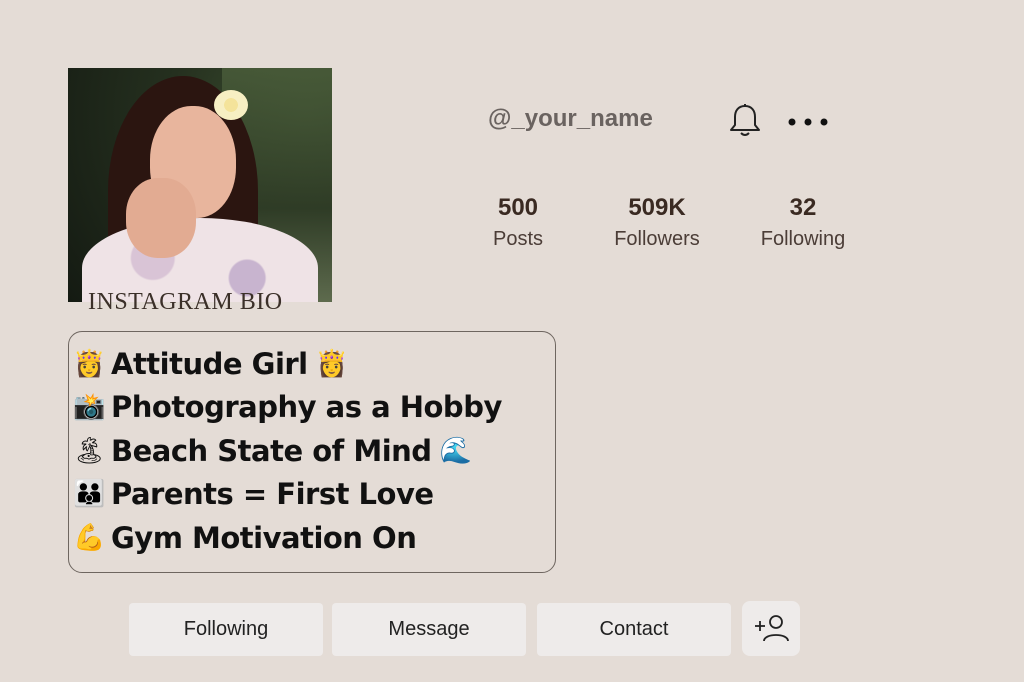  Describe the element at coordinates (161, 218) in the screenshot. I see `photo-hand` at that location.